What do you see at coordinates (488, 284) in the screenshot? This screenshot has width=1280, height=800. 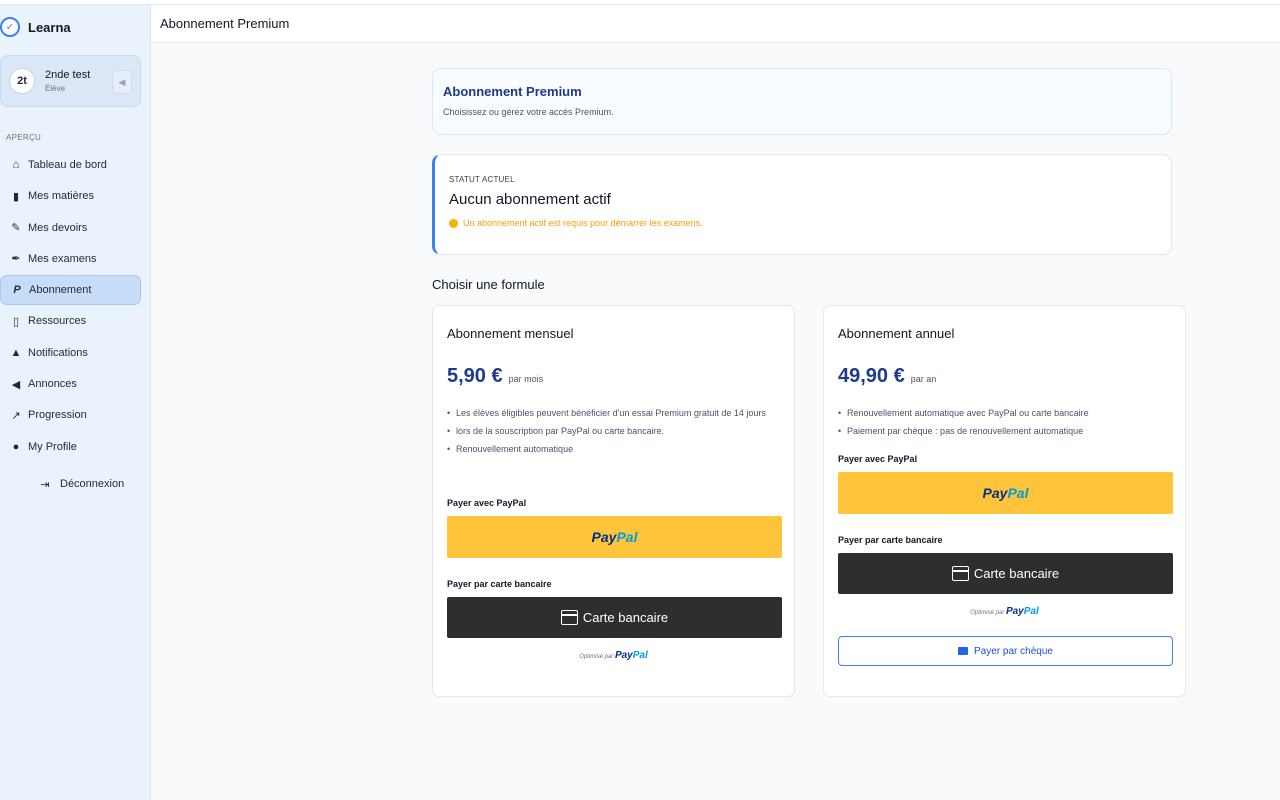 I see `plans-title: Choisir une formule` at bounding box center [488, 284].